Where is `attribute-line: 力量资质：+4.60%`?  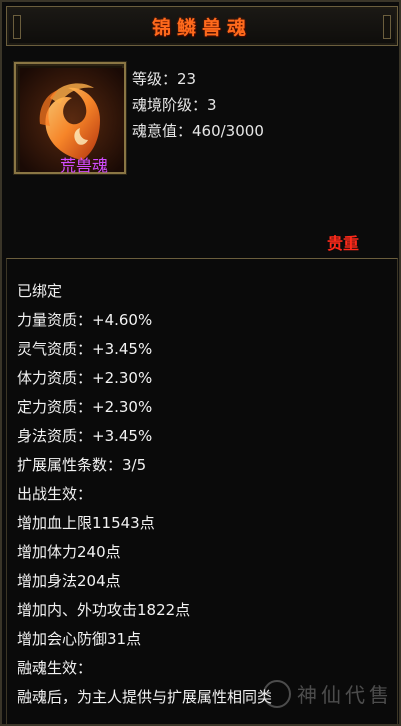
attribute-line: 力量资质：+4.60% is located at coordinates (85, 320).